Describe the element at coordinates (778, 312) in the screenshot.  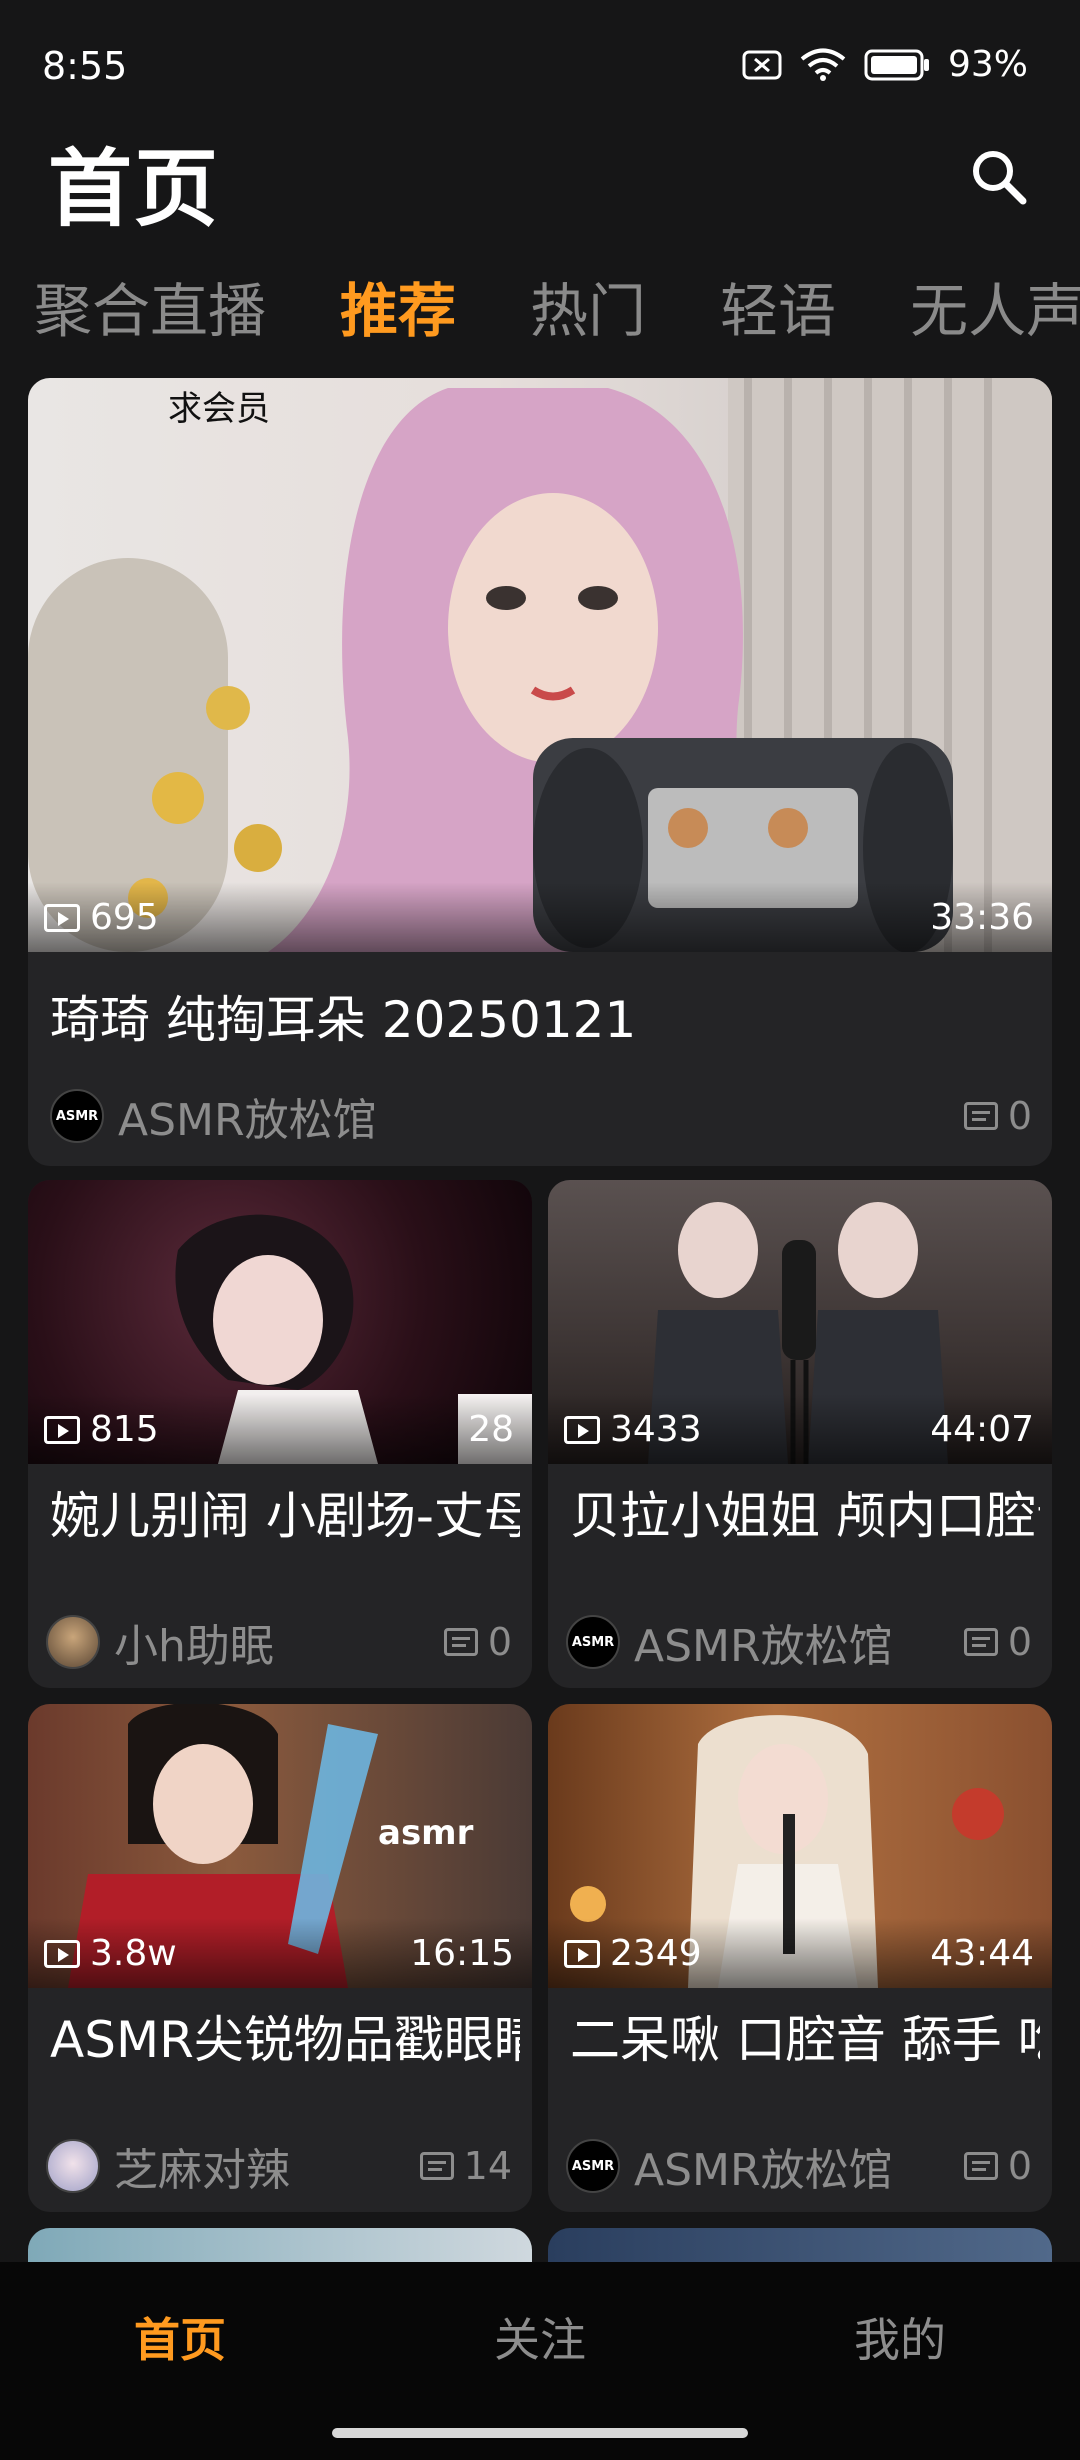
I see `tab-whisper: 轻语` at that location.